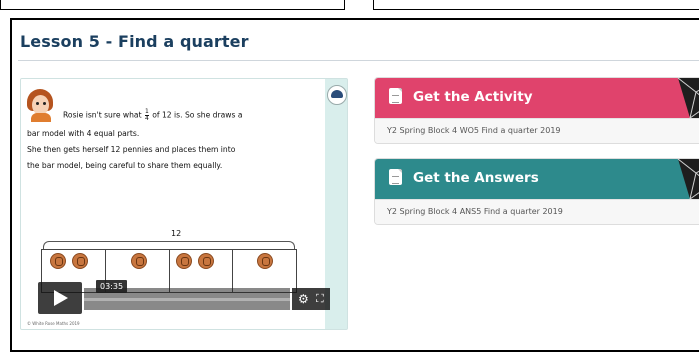 This screenshot has width=699, height=352. What do you see at coordinates (172, 5) in the screenshot?
I see `top-panel-left` at bounding box center [172, 5].